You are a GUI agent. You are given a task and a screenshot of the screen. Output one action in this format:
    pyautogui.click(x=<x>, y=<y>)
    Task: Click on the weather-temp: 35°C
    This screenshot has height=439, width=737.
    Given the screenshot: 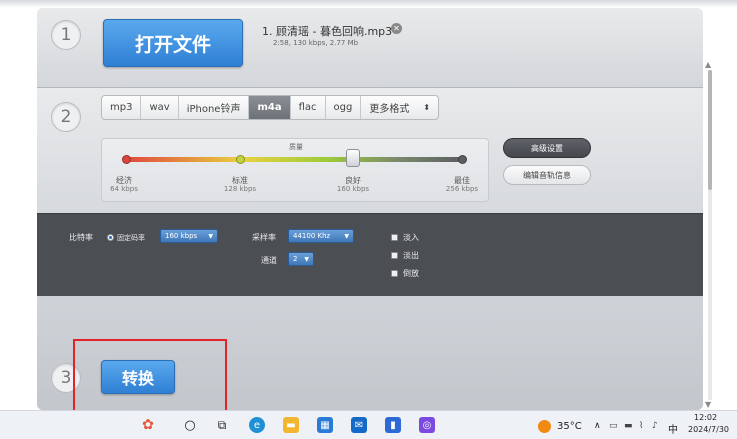 What is the action you would take?
    pyautogui.click(x=569, y=426)
    